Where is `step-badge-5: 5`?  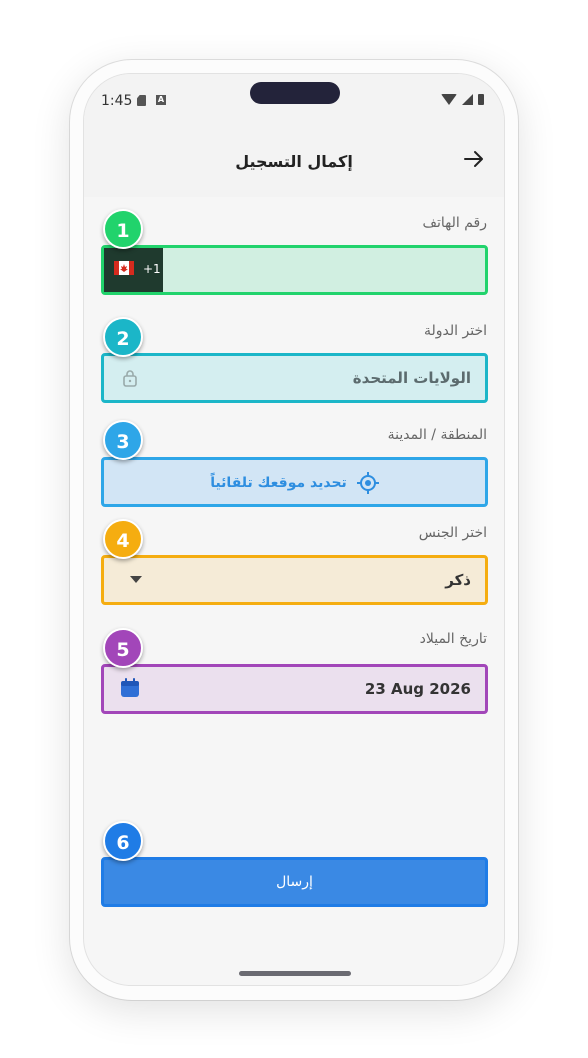
step-badge-5: 5 is located at coordinates (123, 648).